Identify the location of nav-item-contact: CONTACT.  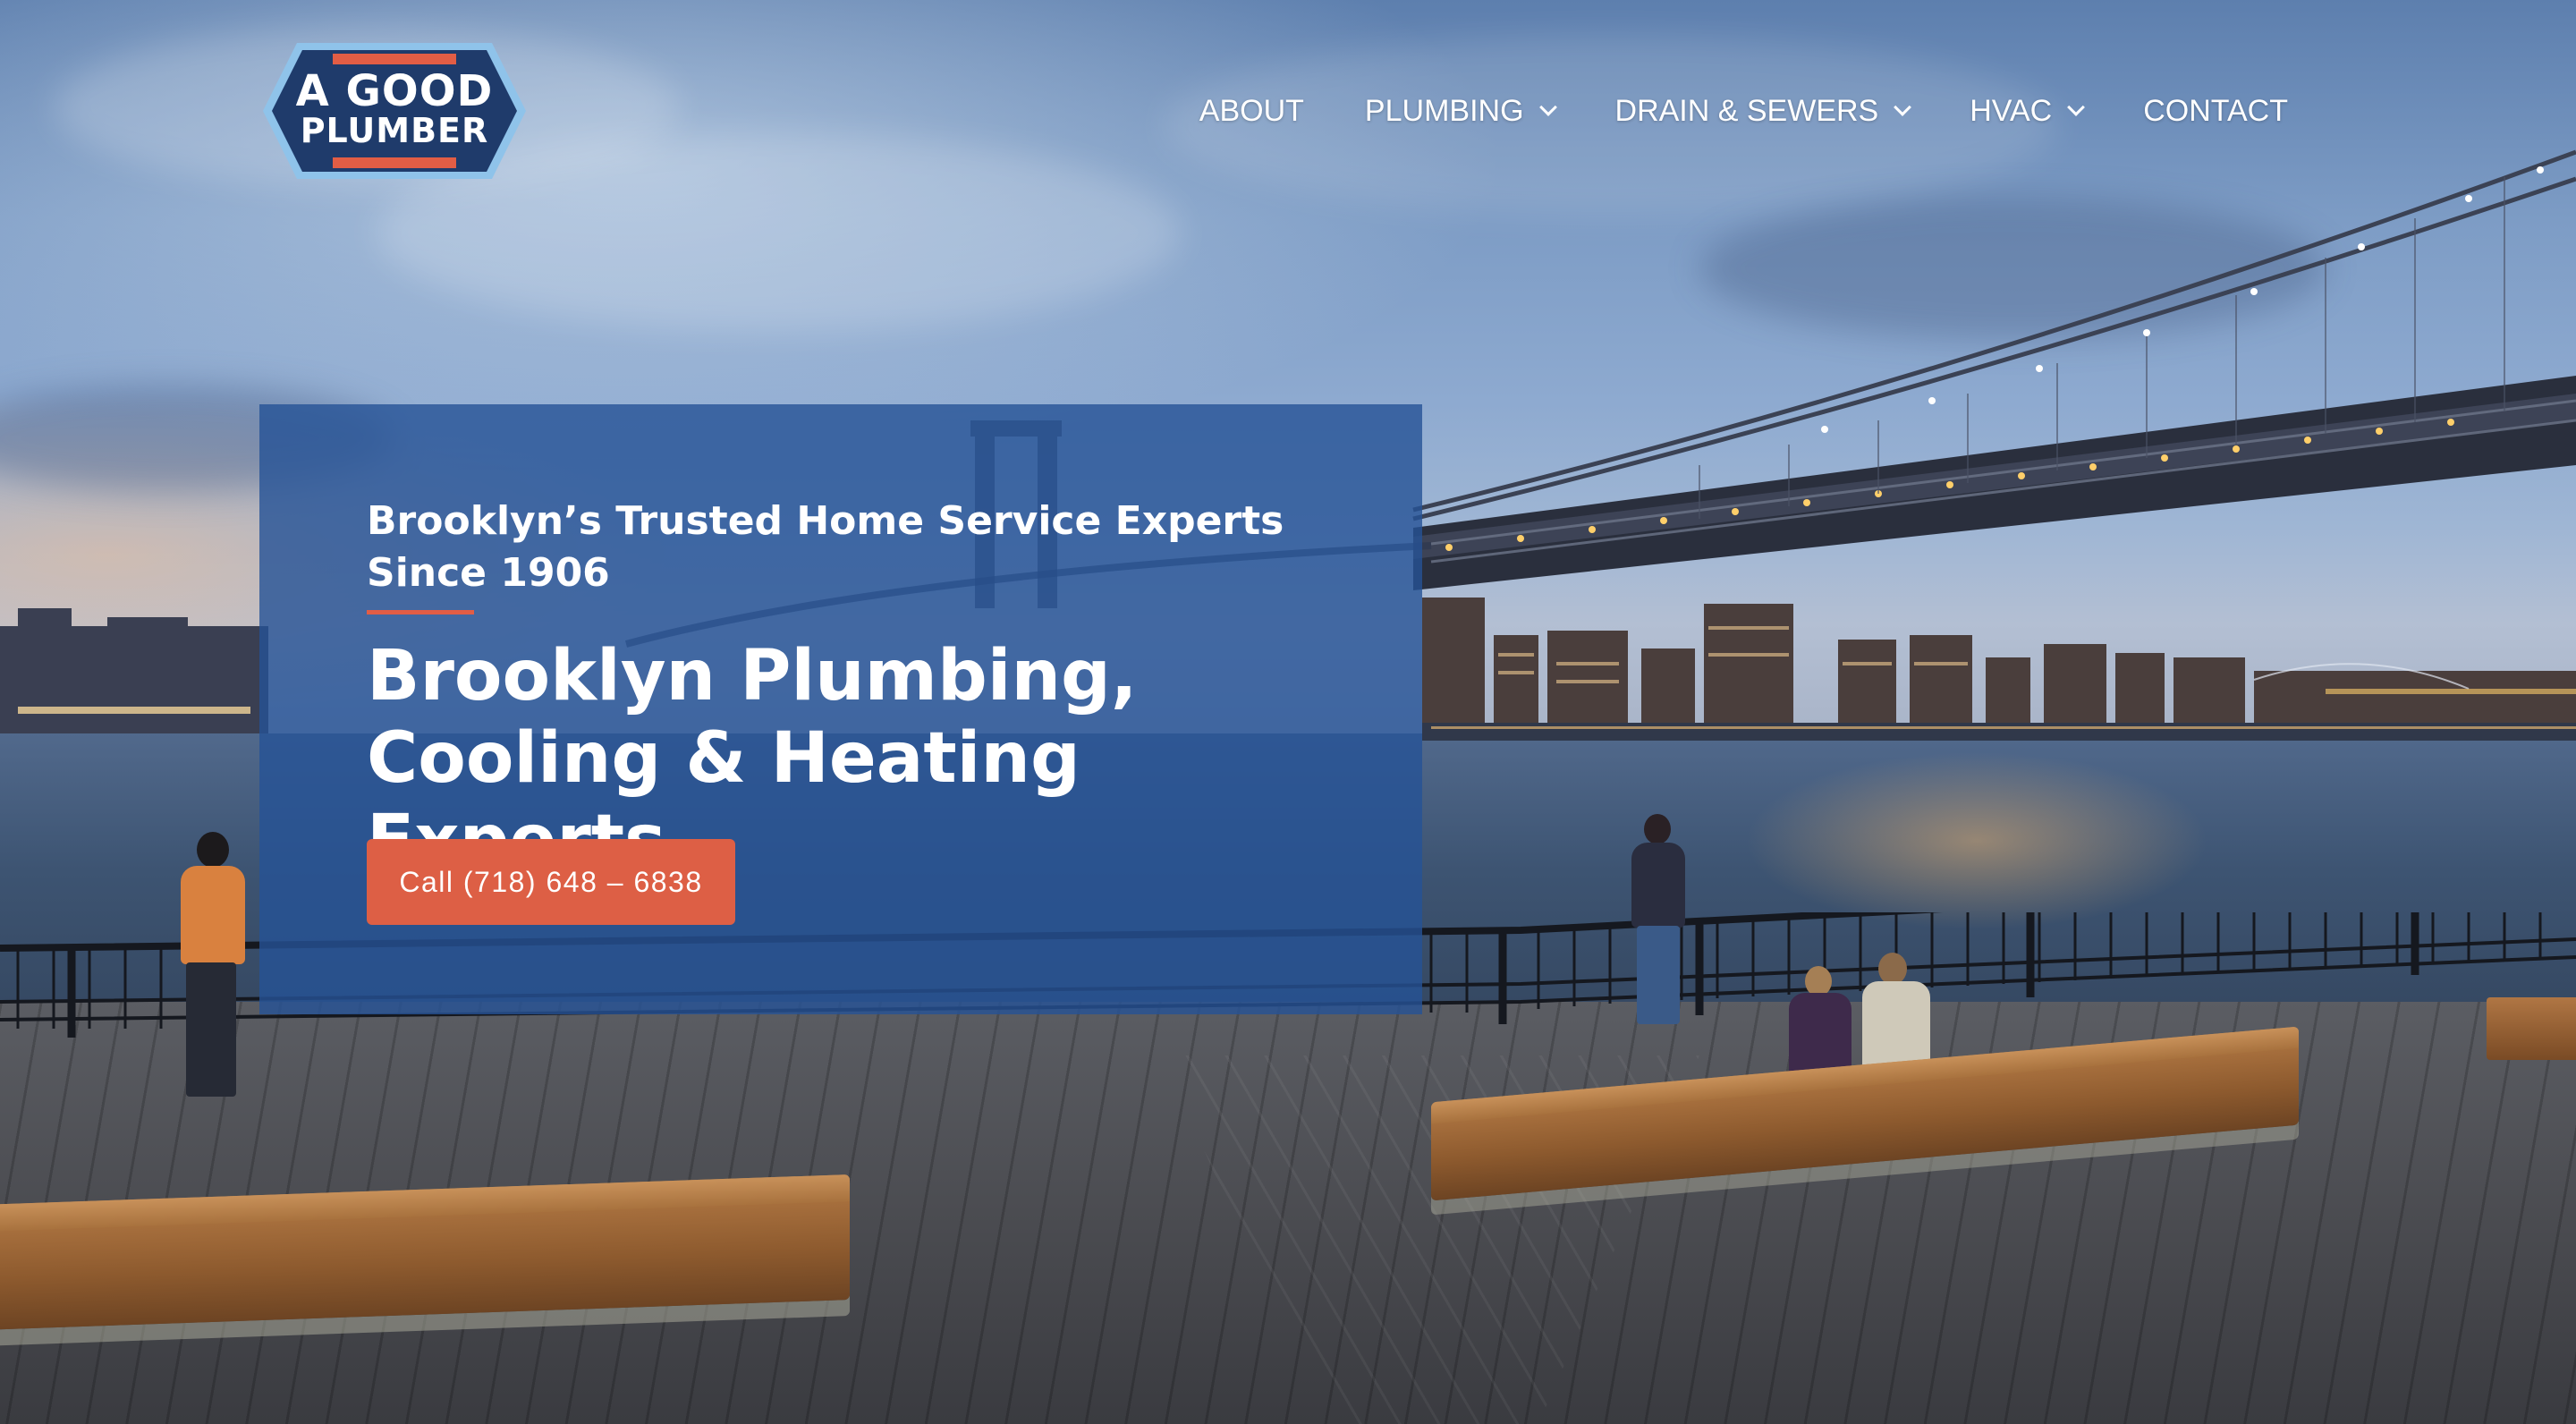
(2215, 111).